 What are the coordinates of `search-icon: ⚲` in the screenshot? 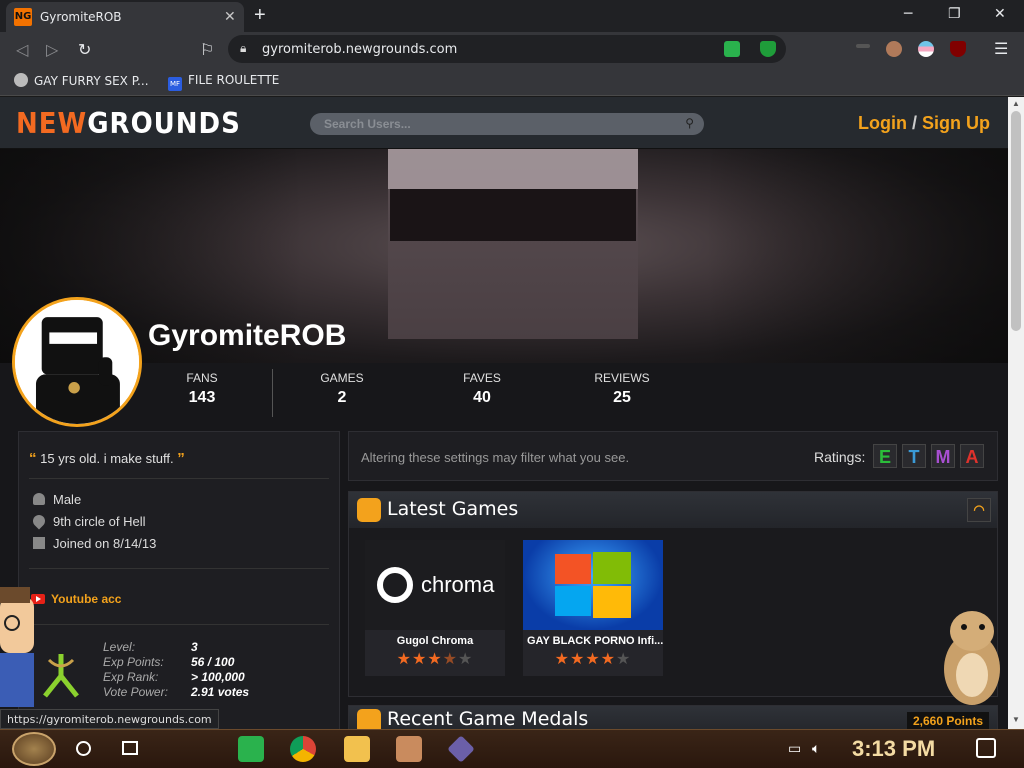 It's located at (689, 123).